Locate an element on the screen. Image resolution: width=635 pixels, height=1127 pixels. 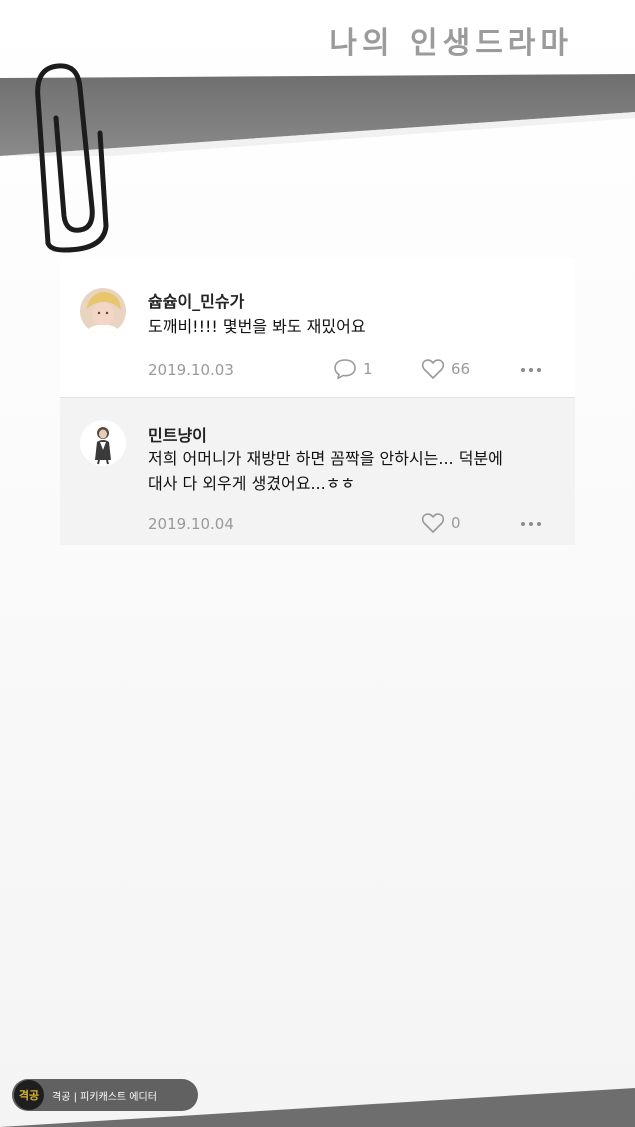
reply-button: 1 is located at coordinates (353, 369).